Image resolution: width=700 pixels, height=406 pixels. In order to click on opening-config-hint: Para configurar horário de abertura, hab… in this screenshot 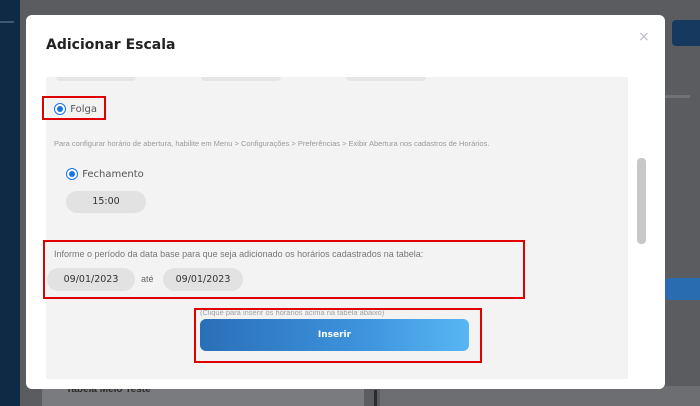, I will do `click(272, 143)`.